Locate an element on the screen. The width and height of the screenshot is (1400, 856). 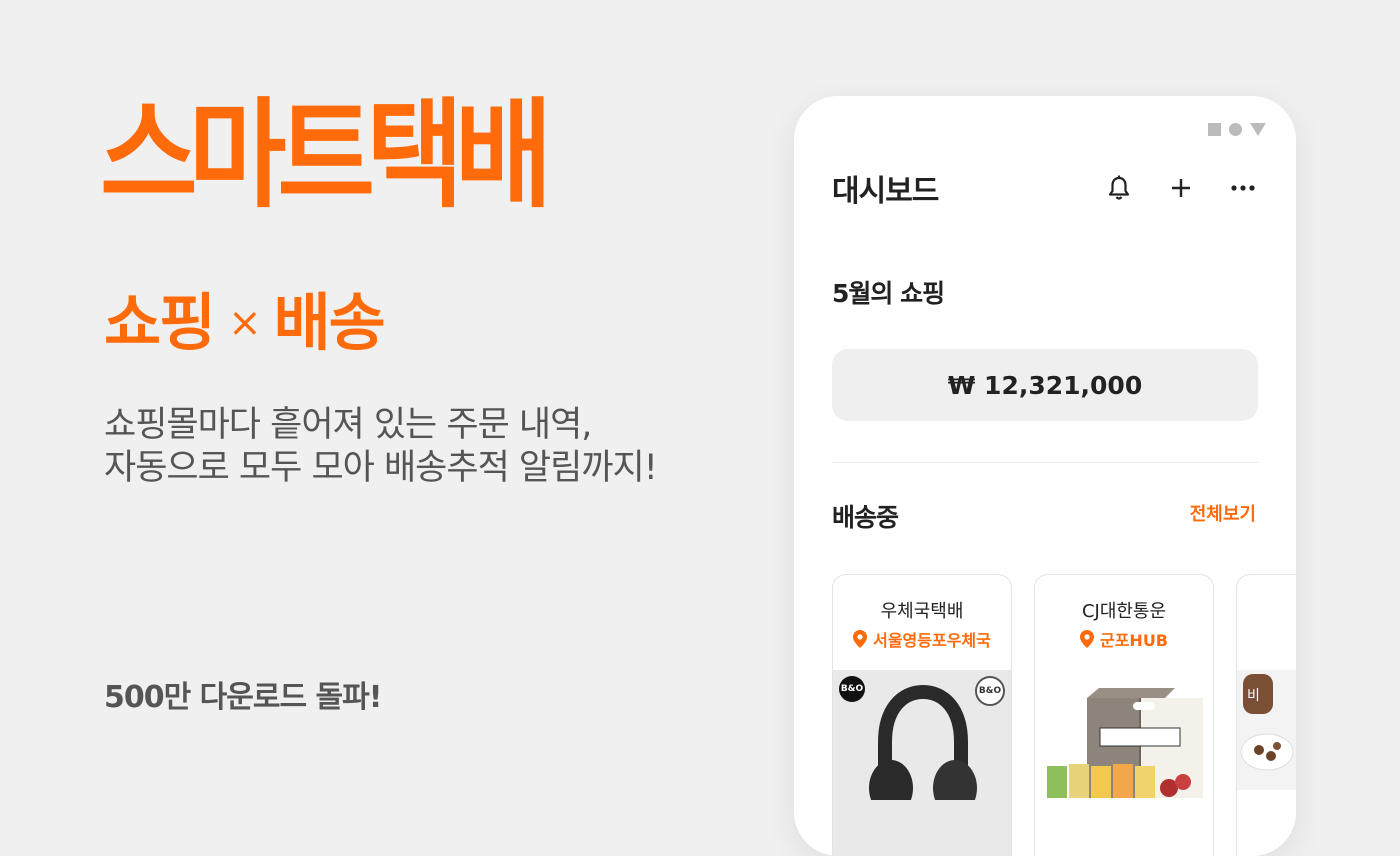
location-label: 군포HUB is located at coordinates (1124, 639).